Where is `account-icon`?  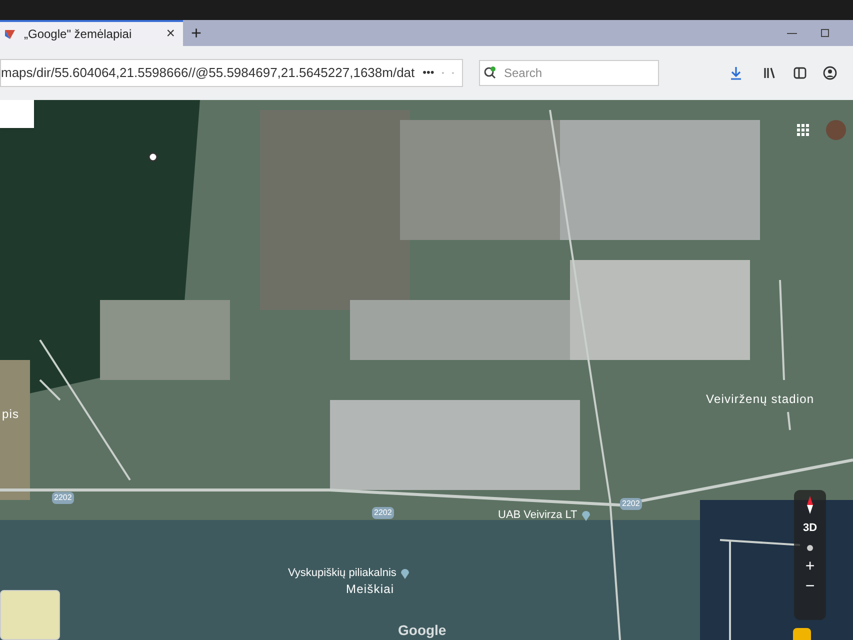 account-icon is located at coordinates (830, 73).